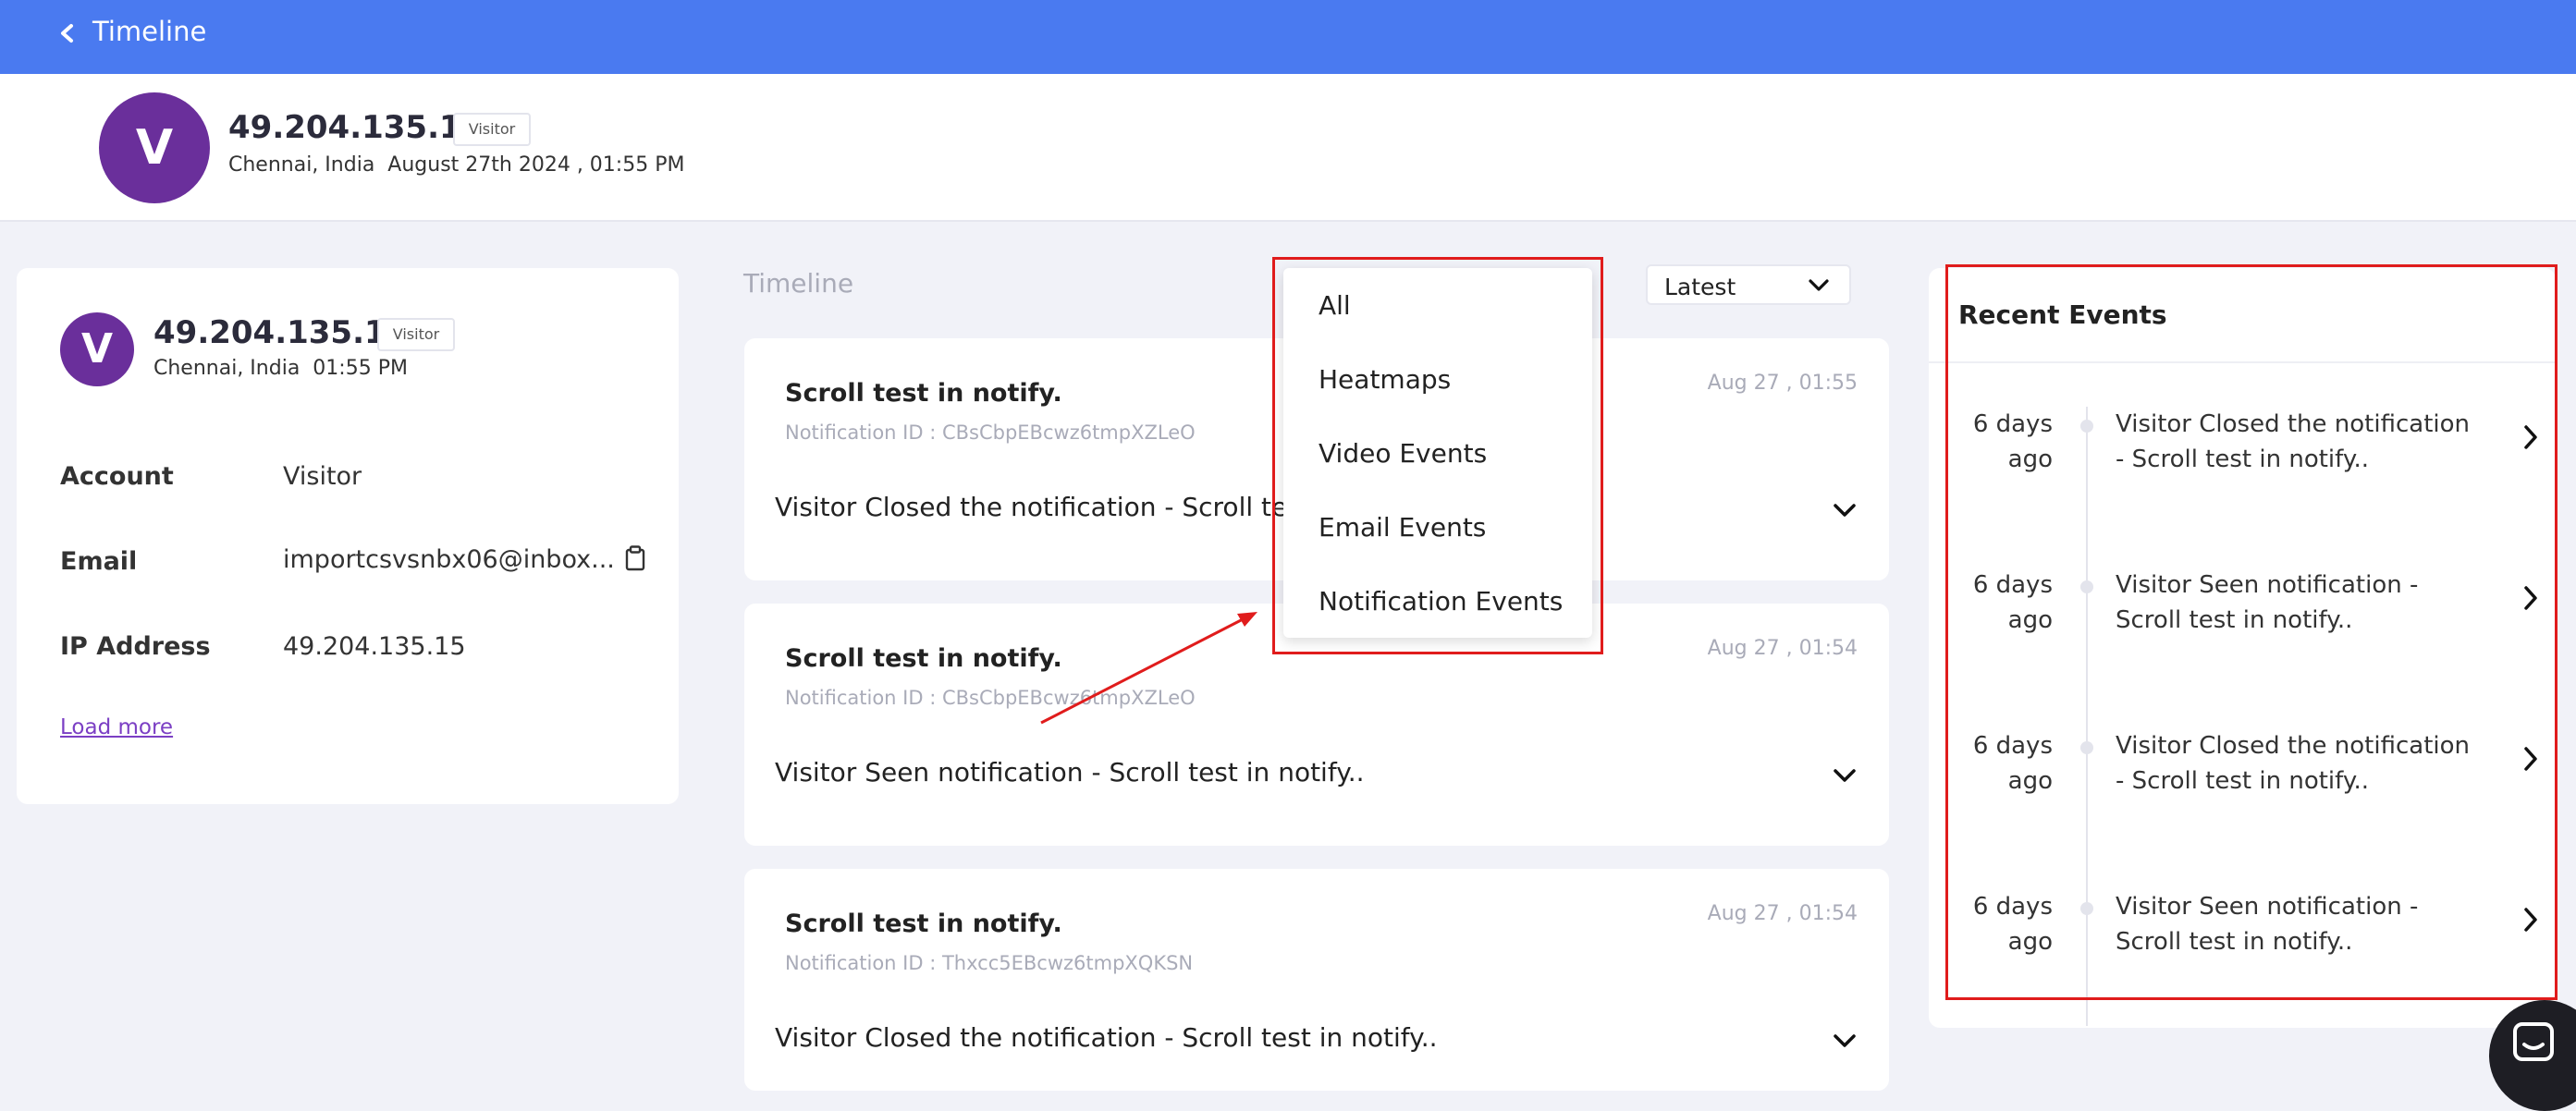  What do you see at coordinates (374, 646) in the screenshot?
I see `ip-address-value: 49.204.135.15` at bounding box center [374, 646].